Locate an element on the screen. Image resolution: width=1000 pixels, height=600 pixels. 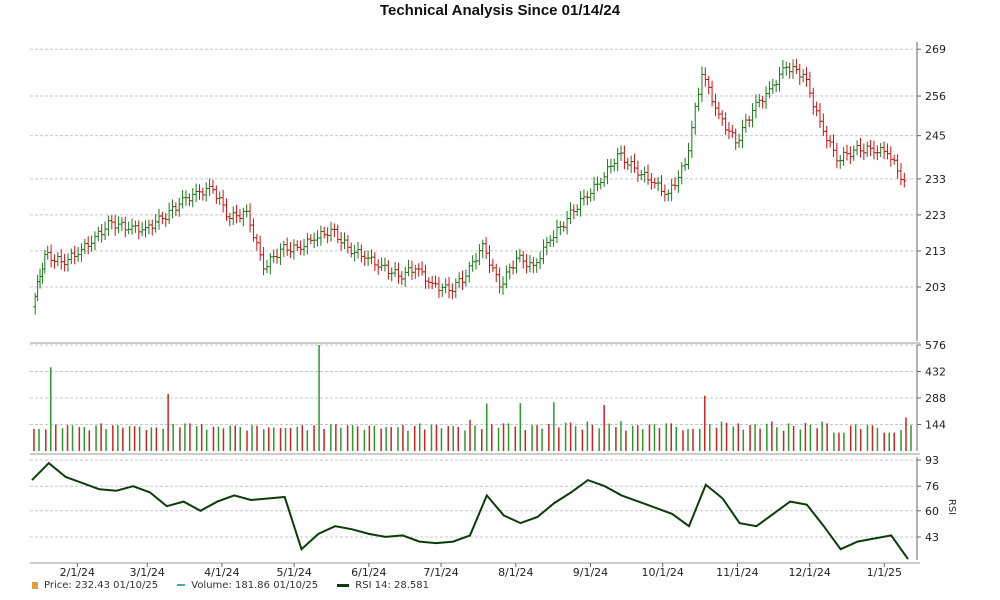
price-y-tick-label: 269 is located at coordinates (935, 49).